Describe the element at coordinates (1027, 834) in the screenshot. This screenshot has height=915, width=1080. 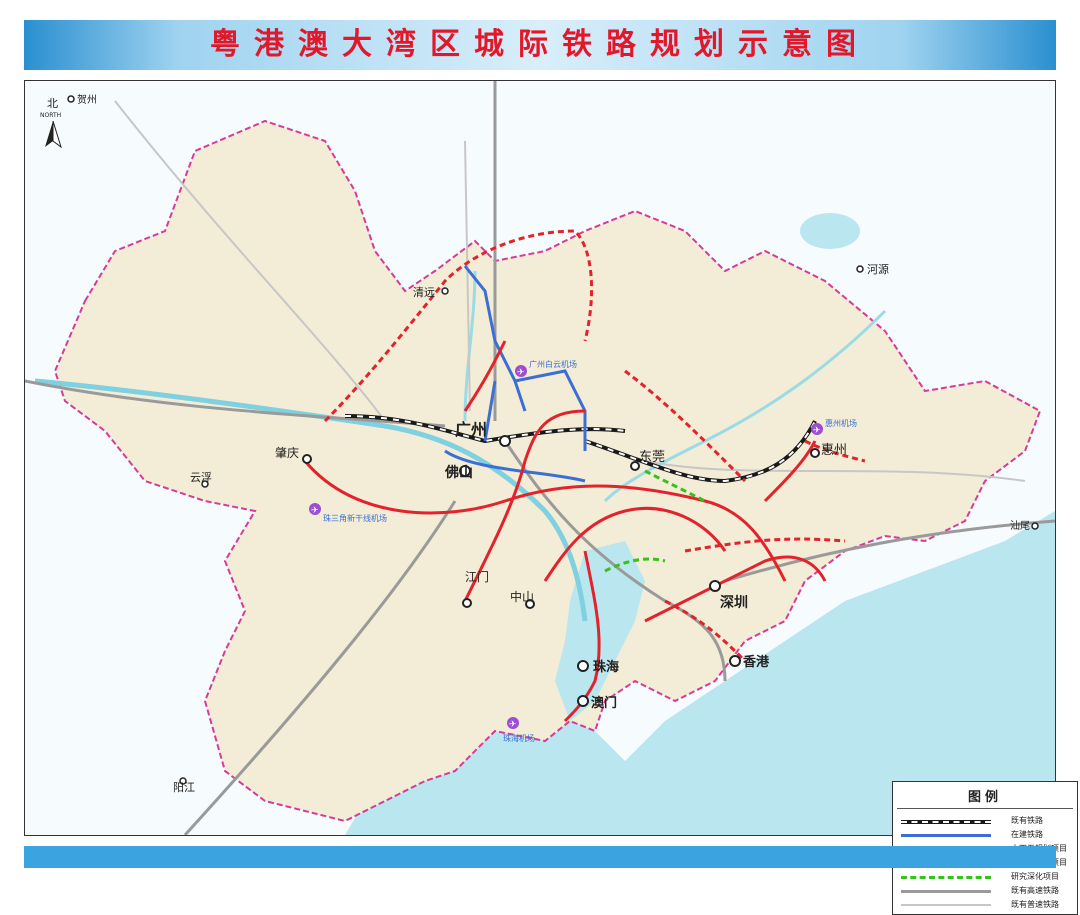
I see `legend-label: 在建铁路` at that location.